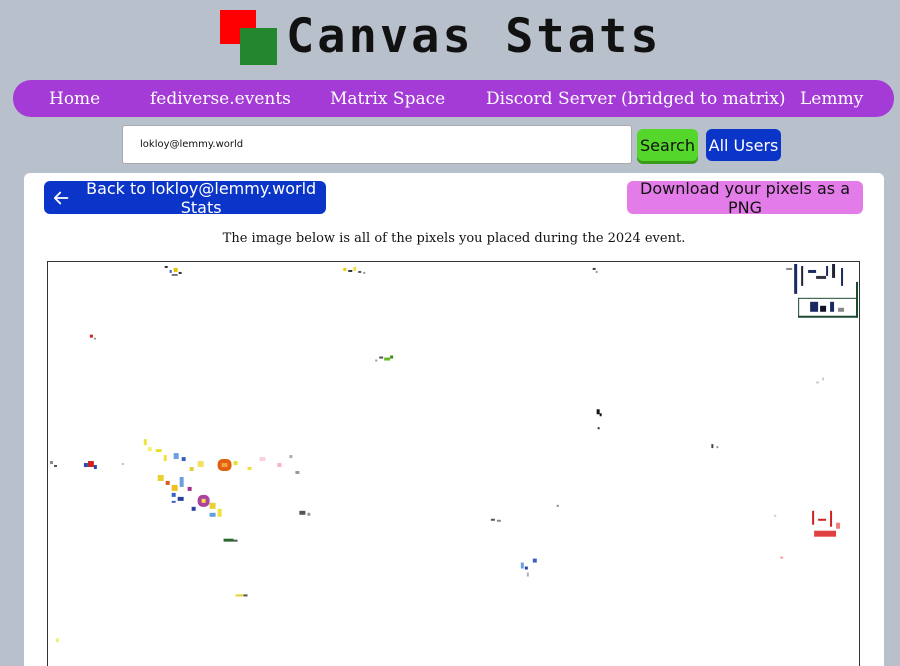  I want to click on logo: Canvas Stats, so click(450, 37).